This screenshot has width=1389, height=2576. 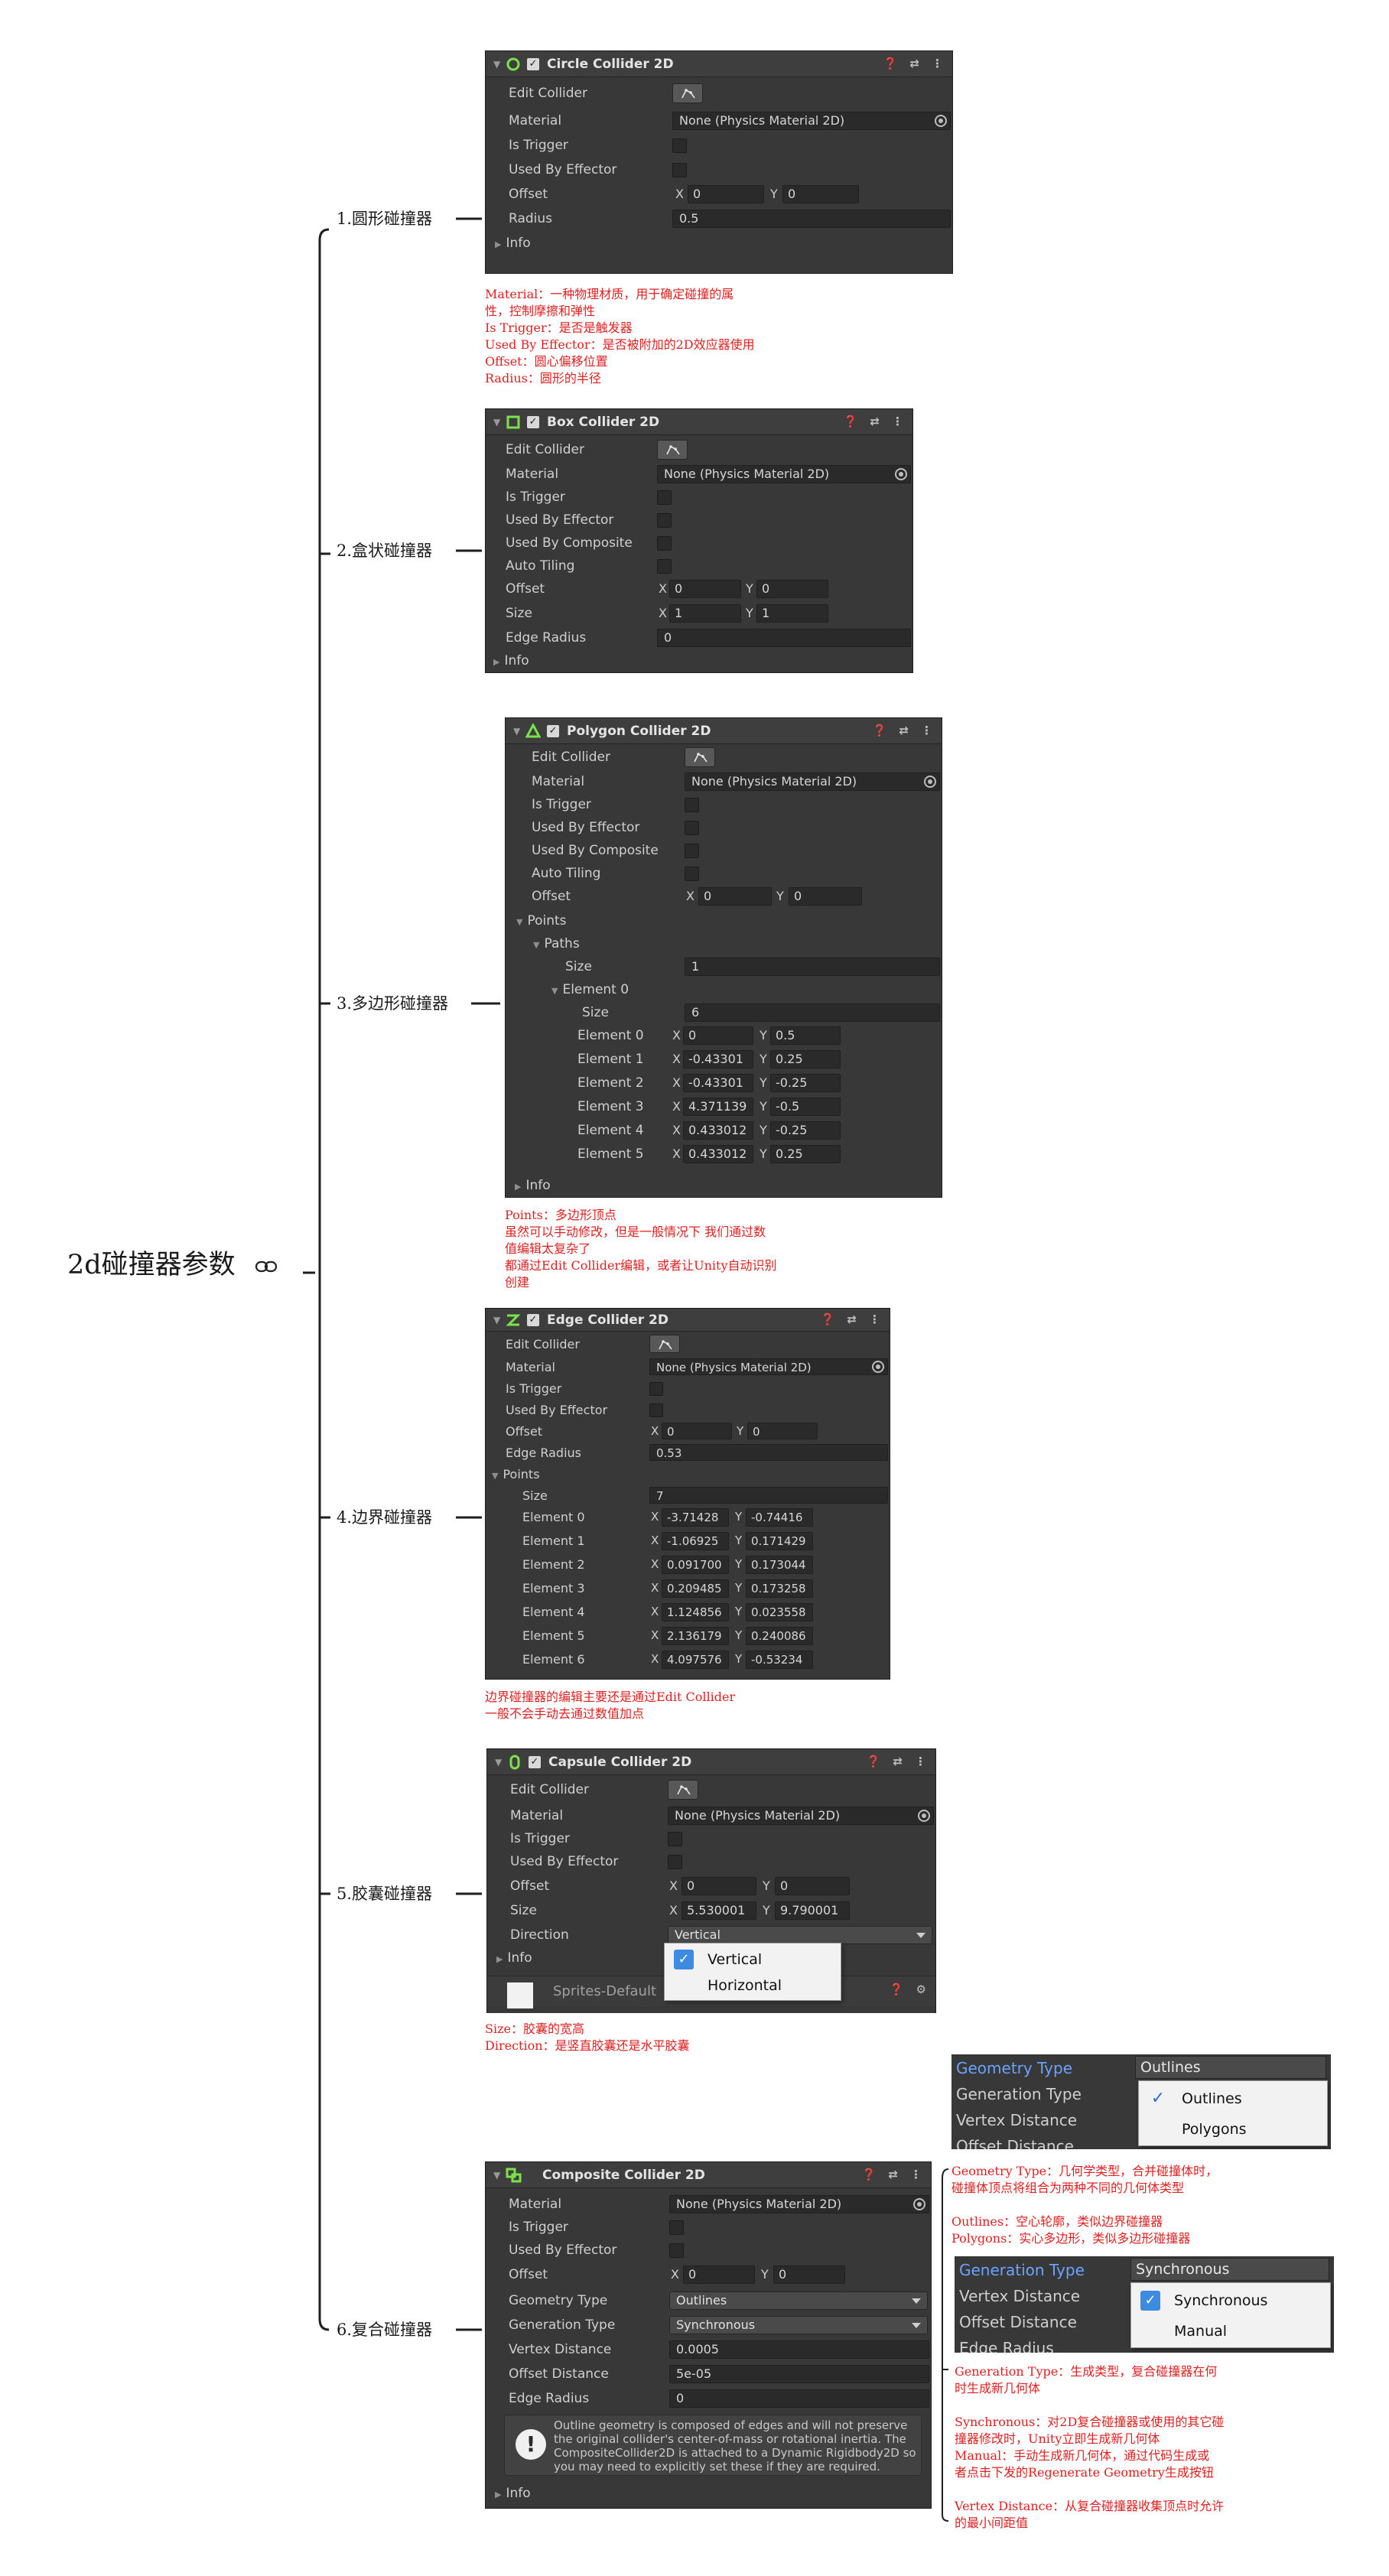 I want to click on component-header: ▼ ✓ Capsule Collider 2D ❓ ⇄ ⋮, so click(x=711, y=1762).